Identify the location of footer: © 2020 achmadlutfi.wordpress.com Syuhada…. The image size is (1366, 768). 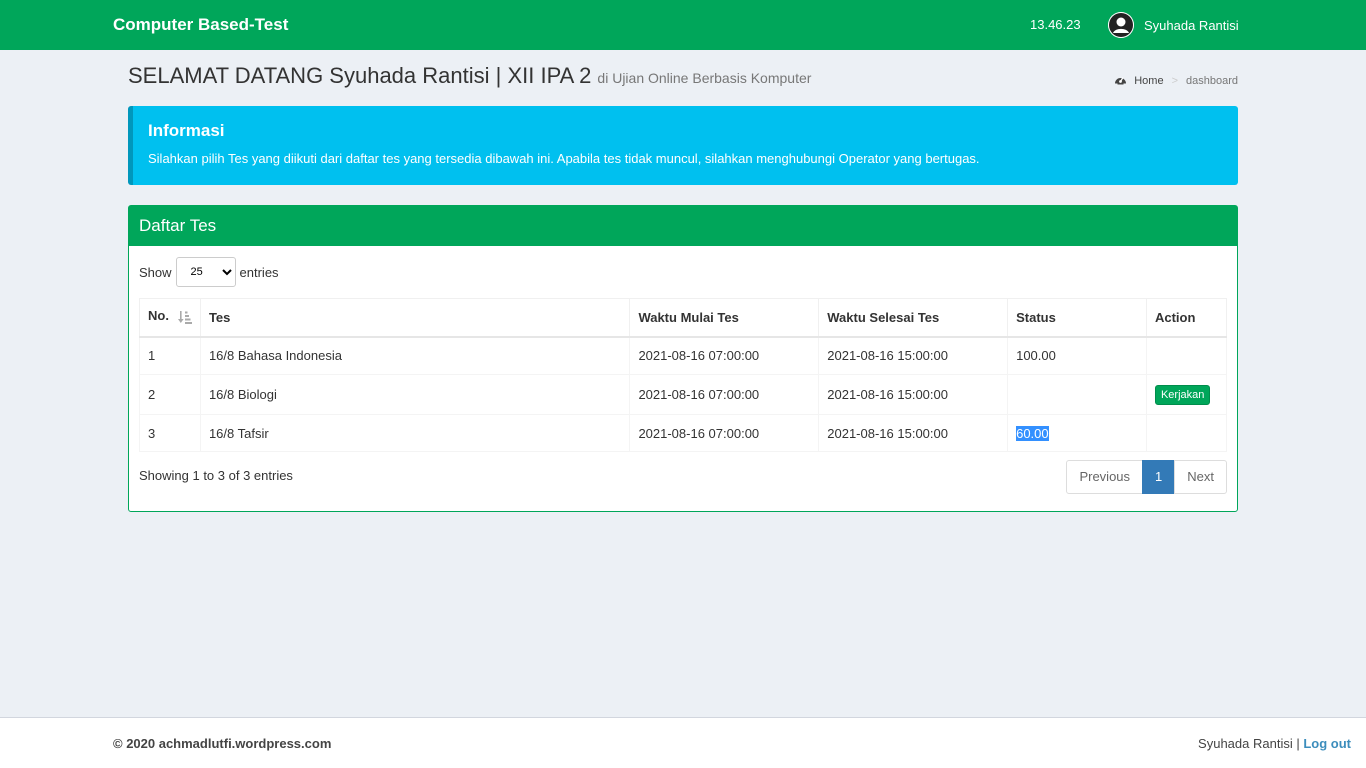
(683, 742).